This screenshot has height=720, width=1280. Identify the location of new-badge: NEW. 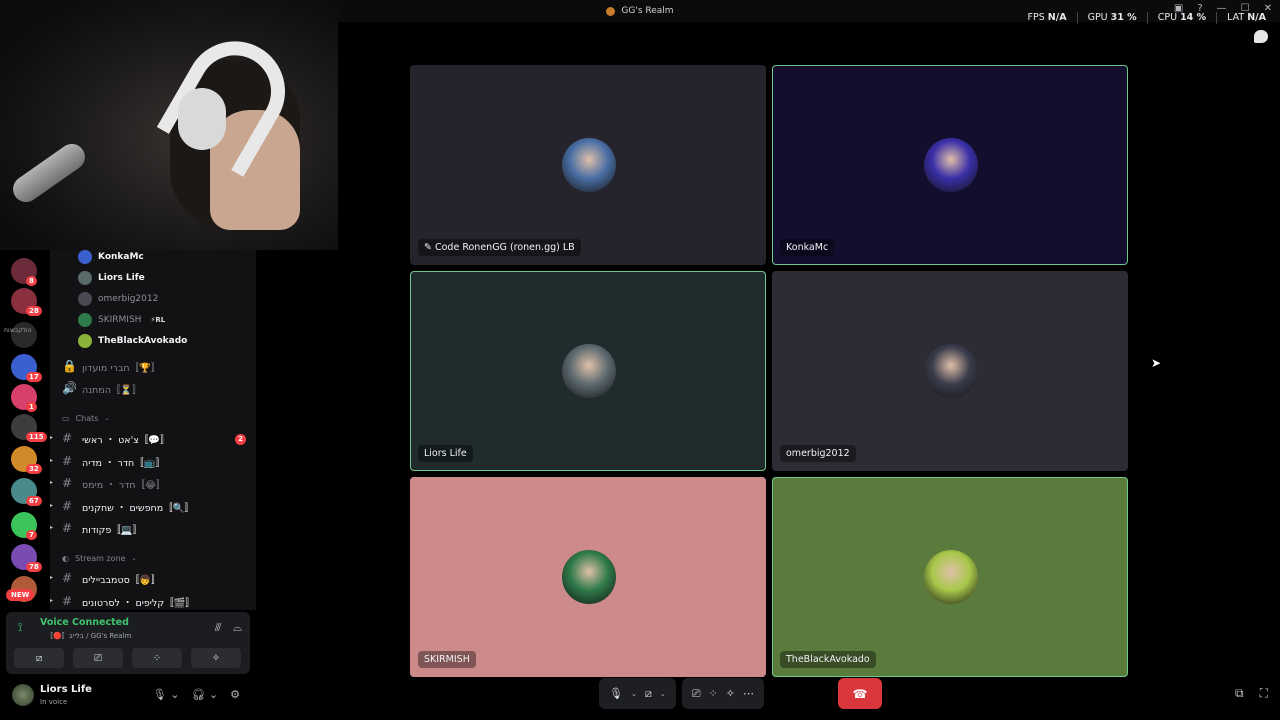
(20, 595).